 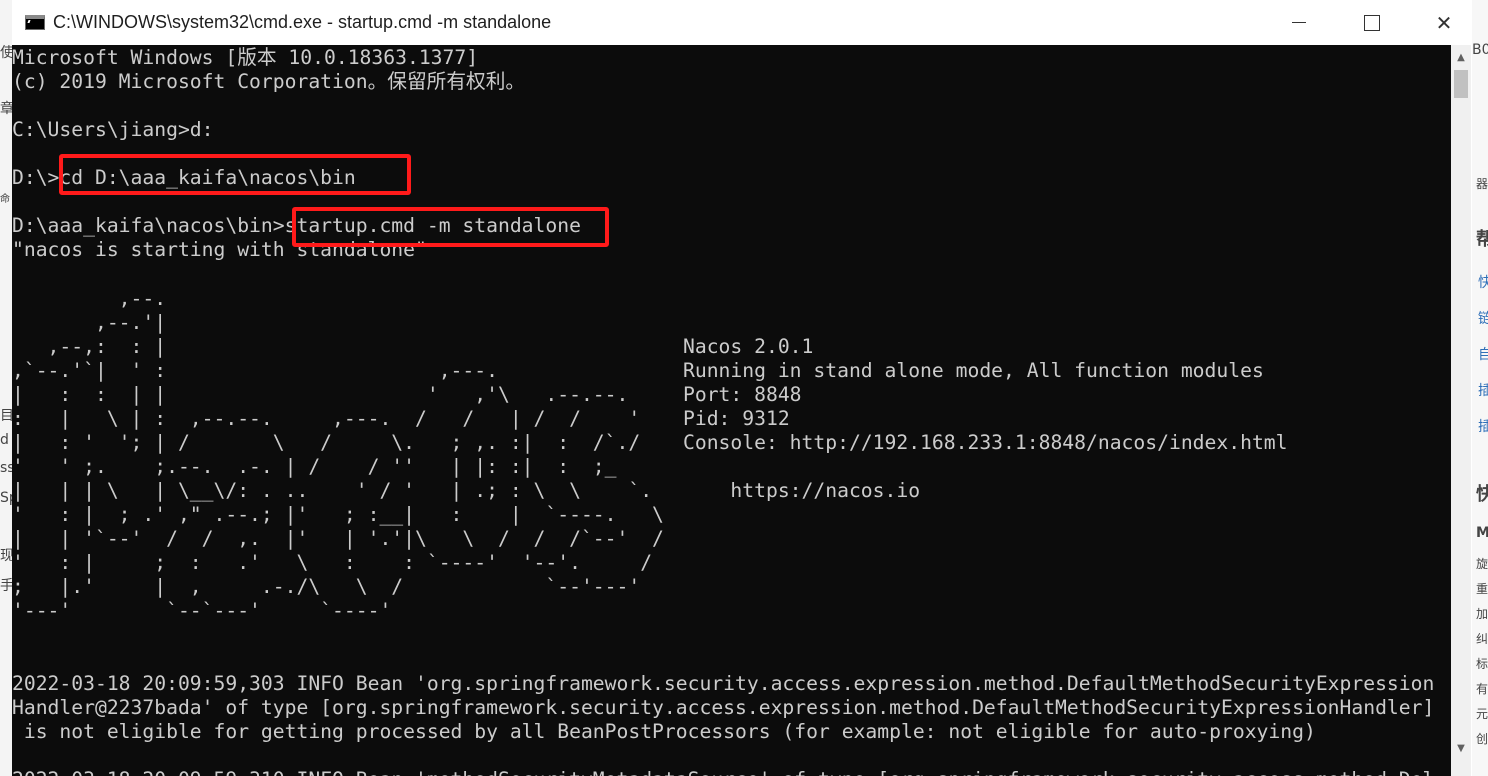 I want to click on bg-text-fragment: 元, so click(x=1482, y=714).